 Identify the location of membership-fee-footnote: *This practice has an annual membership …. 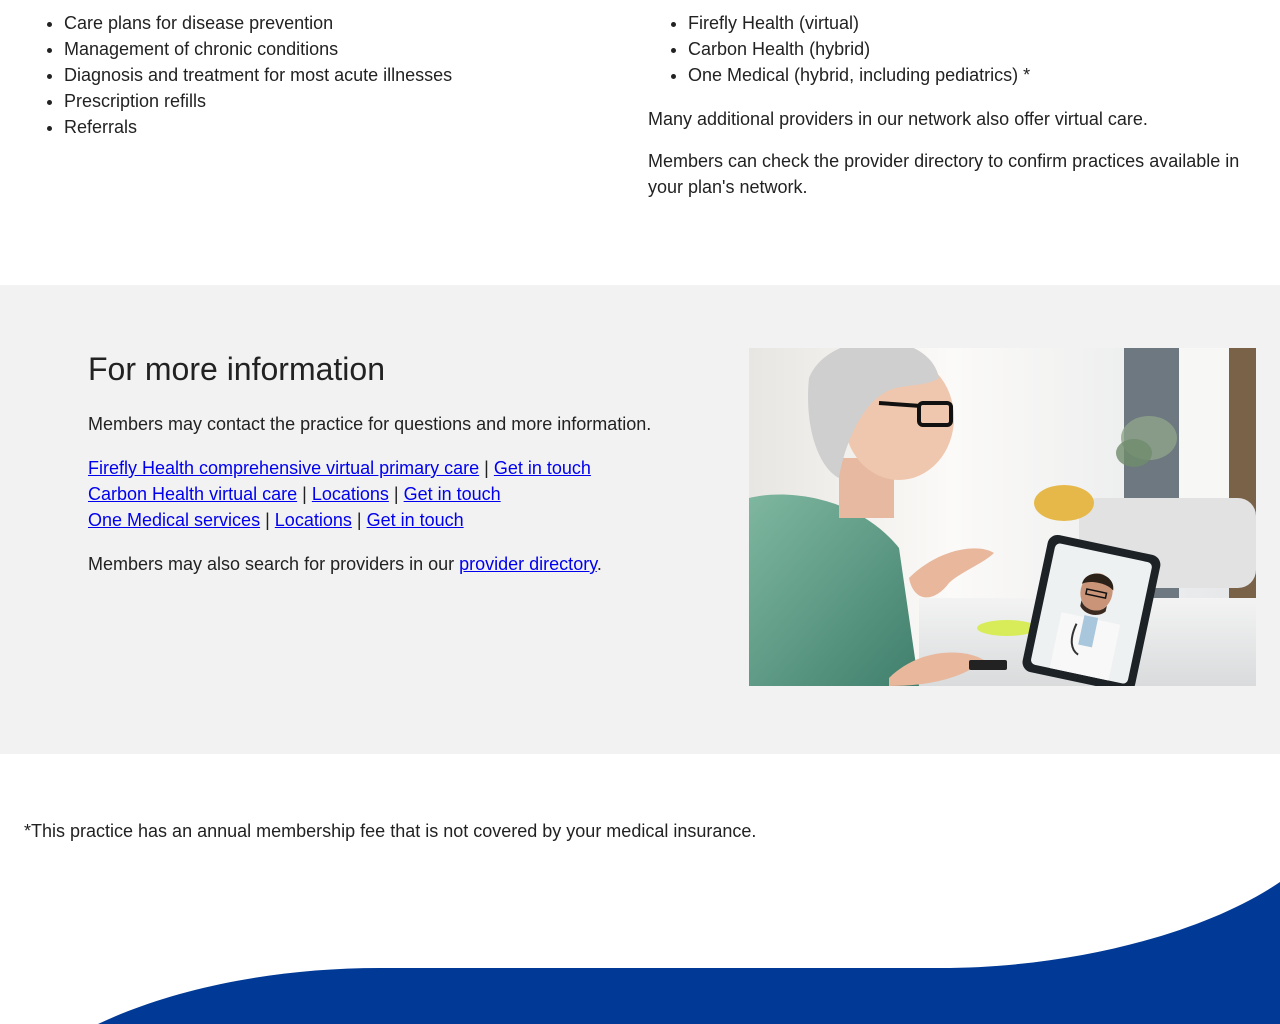
(390, 831).